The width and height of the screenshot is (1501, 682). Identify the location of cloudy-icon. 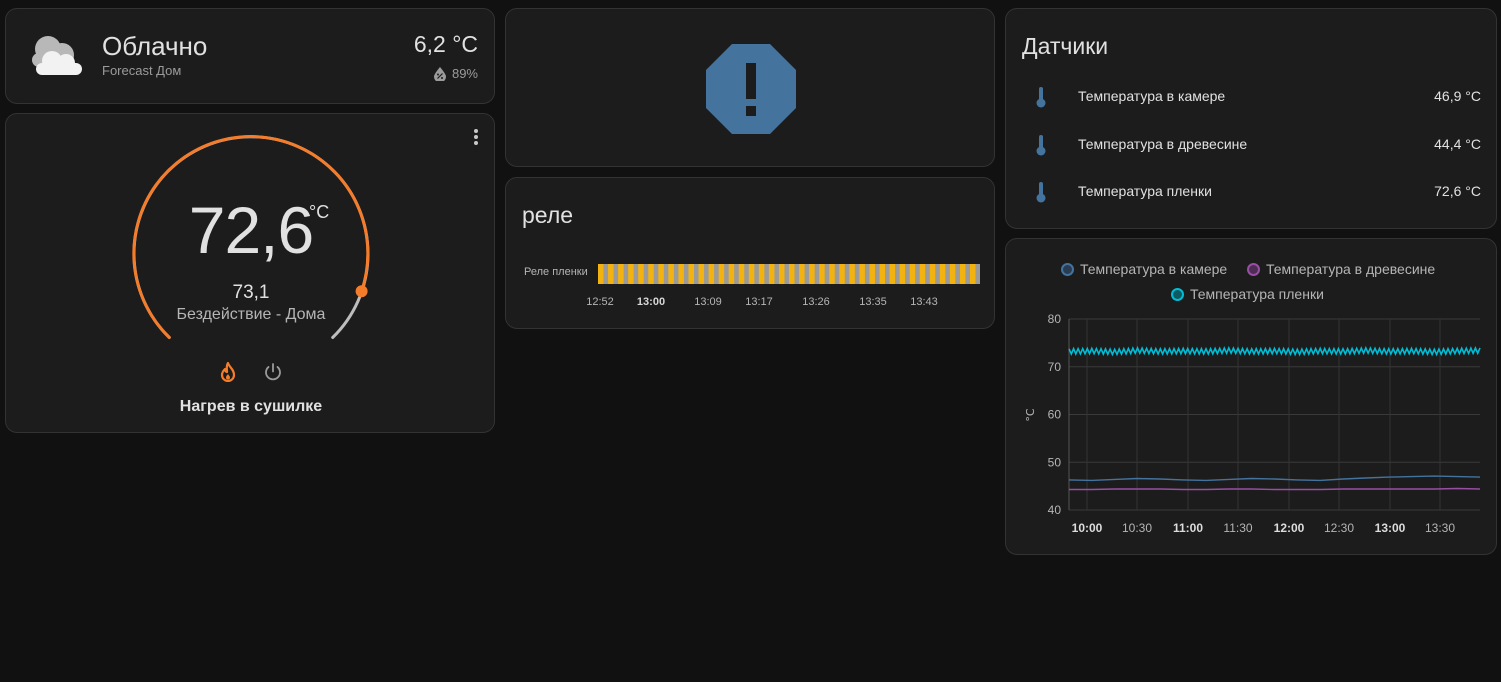
(57, 55).